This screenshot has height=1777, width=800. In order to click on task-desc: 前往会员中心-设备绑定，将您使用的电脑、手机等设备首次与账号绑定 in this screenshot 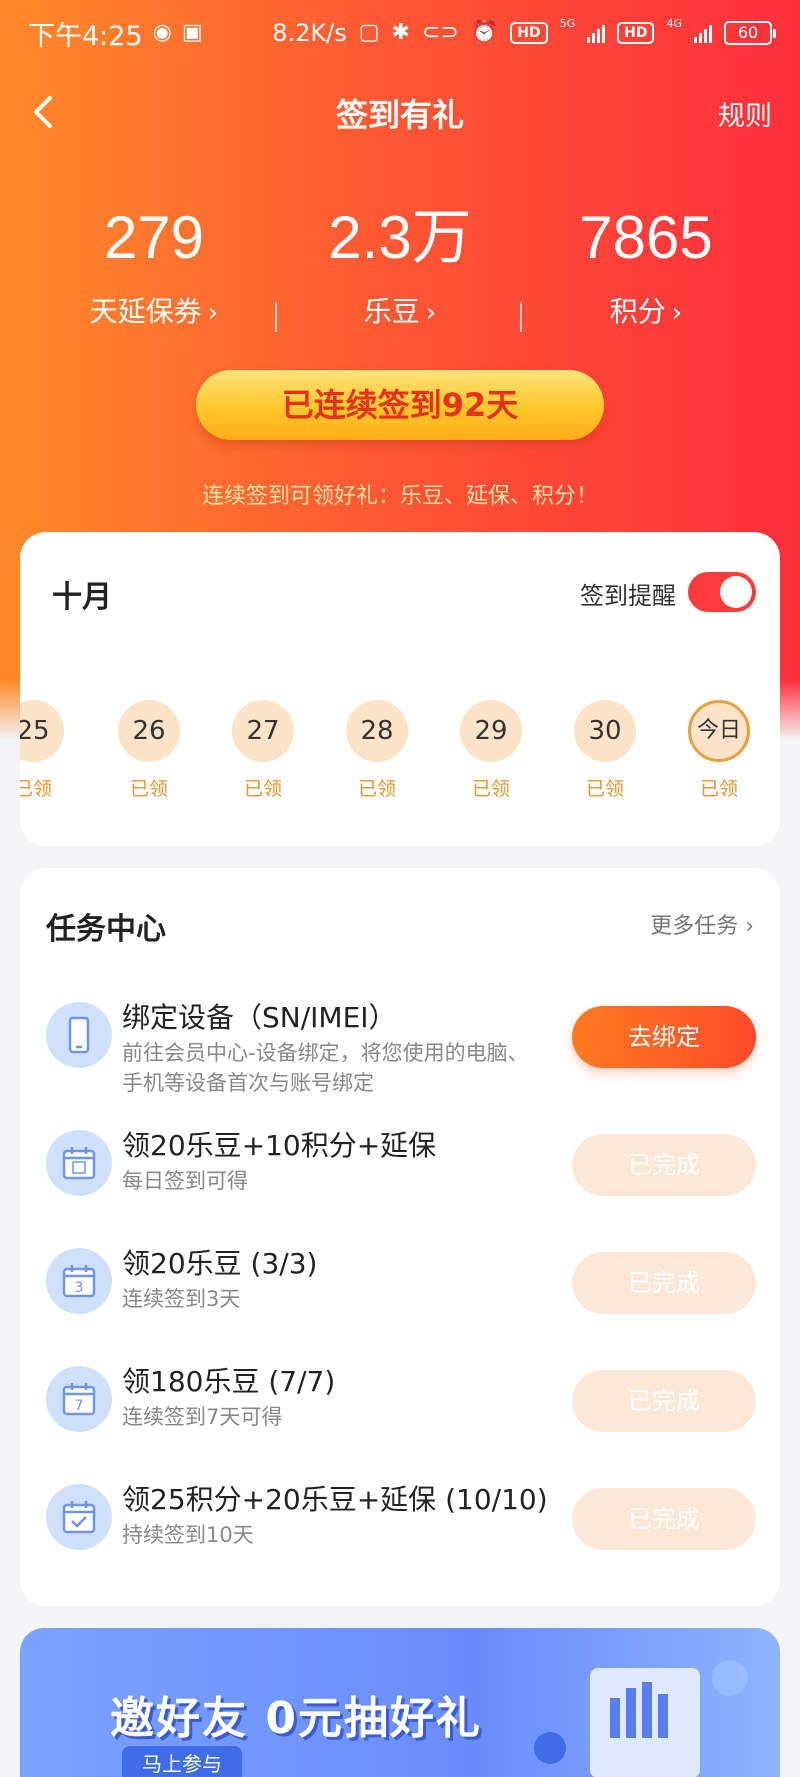, I will do `click(325, 1068)`.